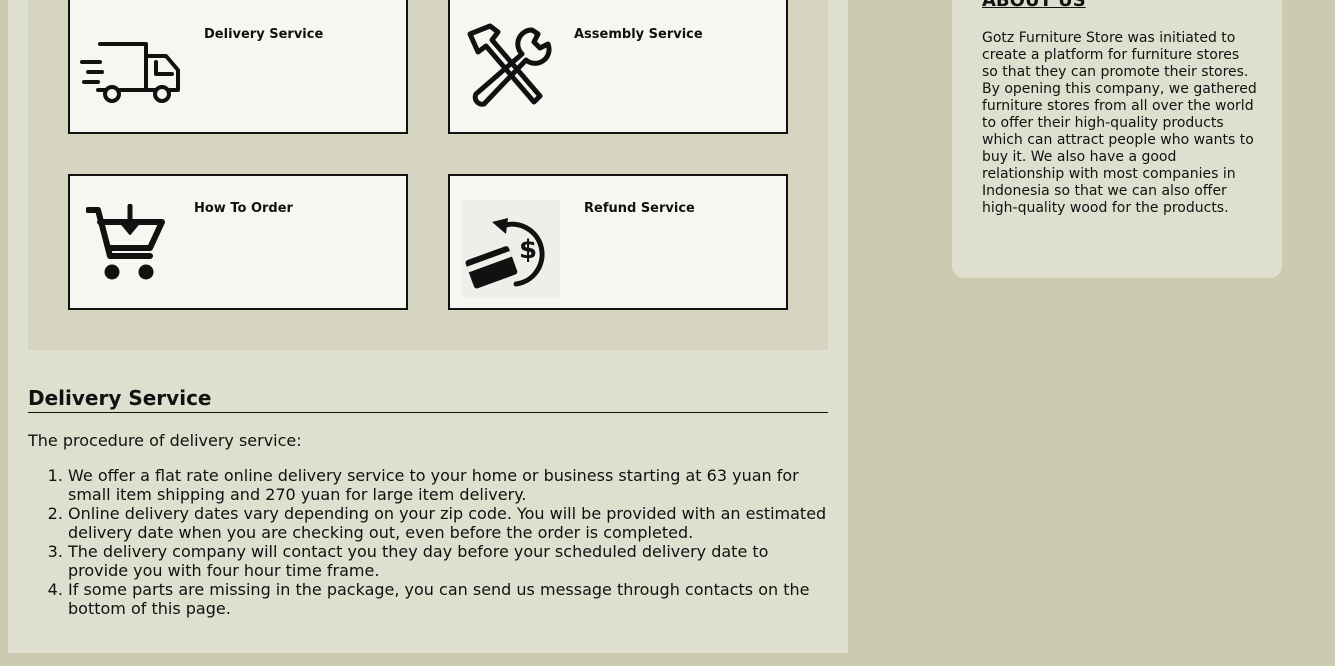 The height and width of the screenshot is (666, 1335). What do you see at coordinates (125, 242) in the screenshot?
I see `shopping-cart-icon` at bounding box center [125, 242].